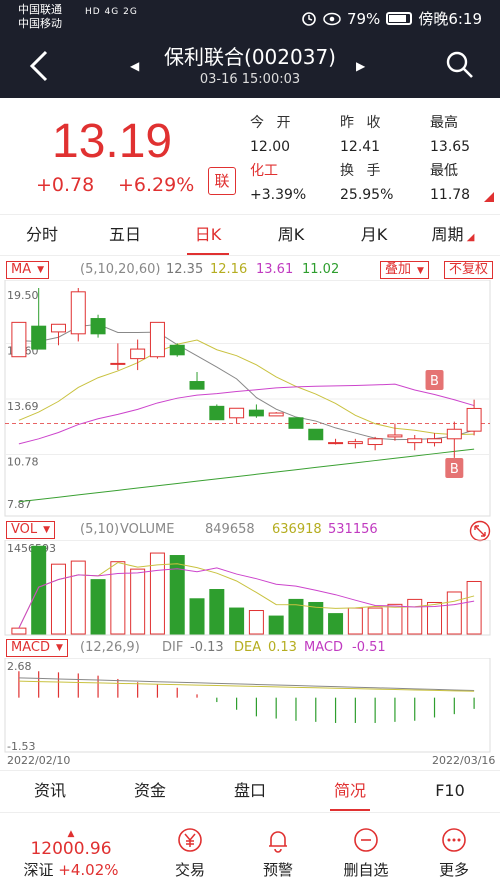  I want to click on adjust-button: 不复权, so click(469, 270).